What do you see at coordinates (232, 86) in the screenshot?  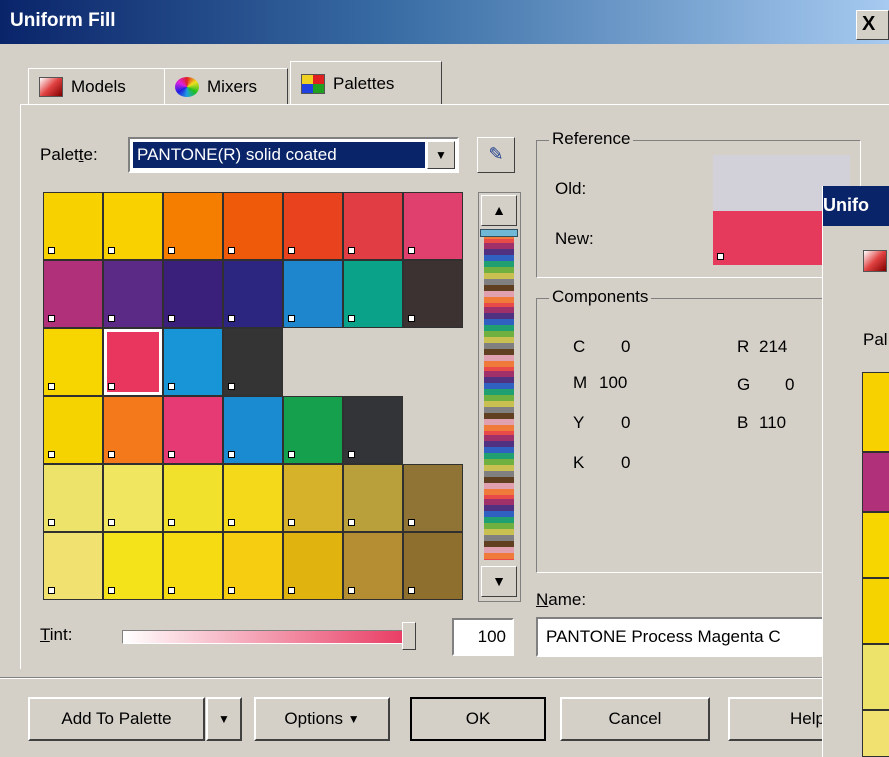 I see `tab-mixers-label: Mixers` at bounding box center [232, 86].